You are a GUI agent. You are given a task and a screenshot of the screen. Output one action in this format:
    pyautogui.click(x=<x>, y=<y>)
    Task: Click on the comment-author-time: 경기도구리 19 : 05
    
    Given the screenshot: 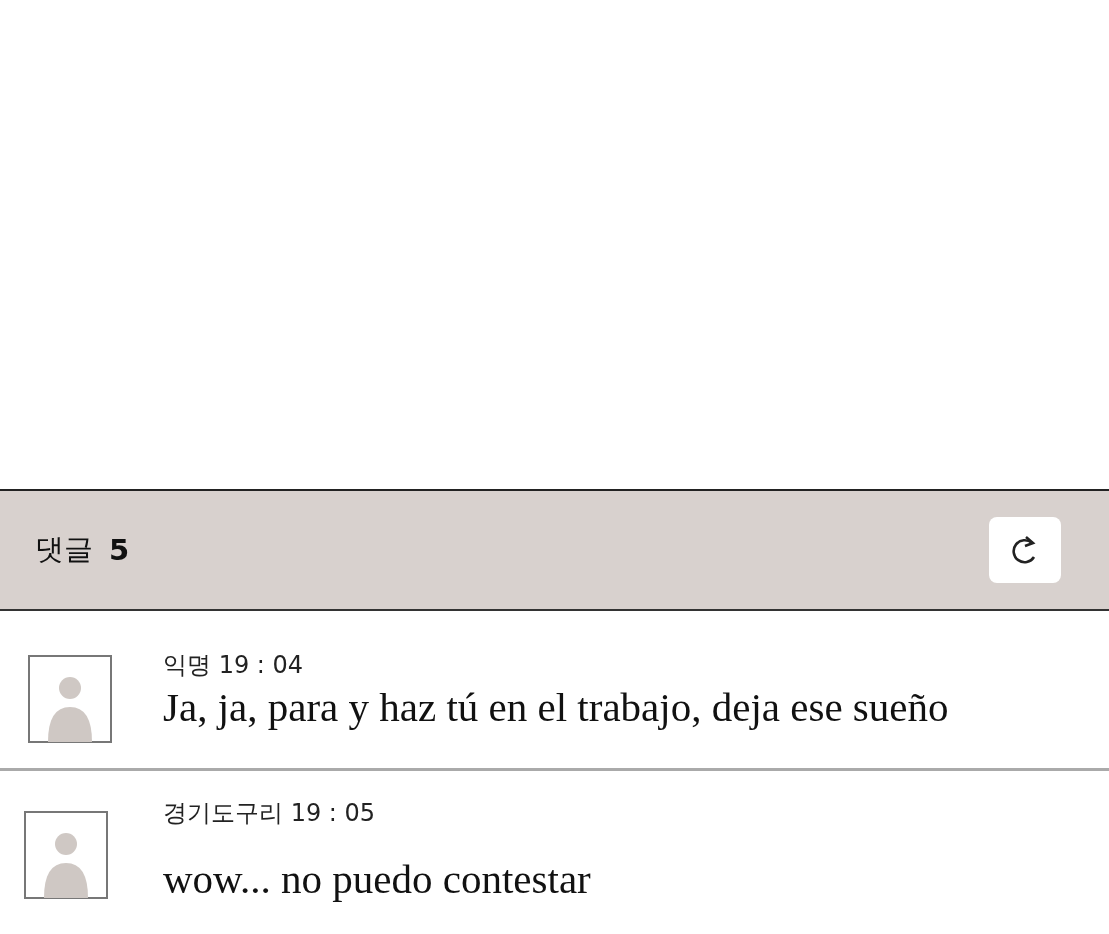 What is the action you would take?
    pyautogui.click(x=270, y=813)
    